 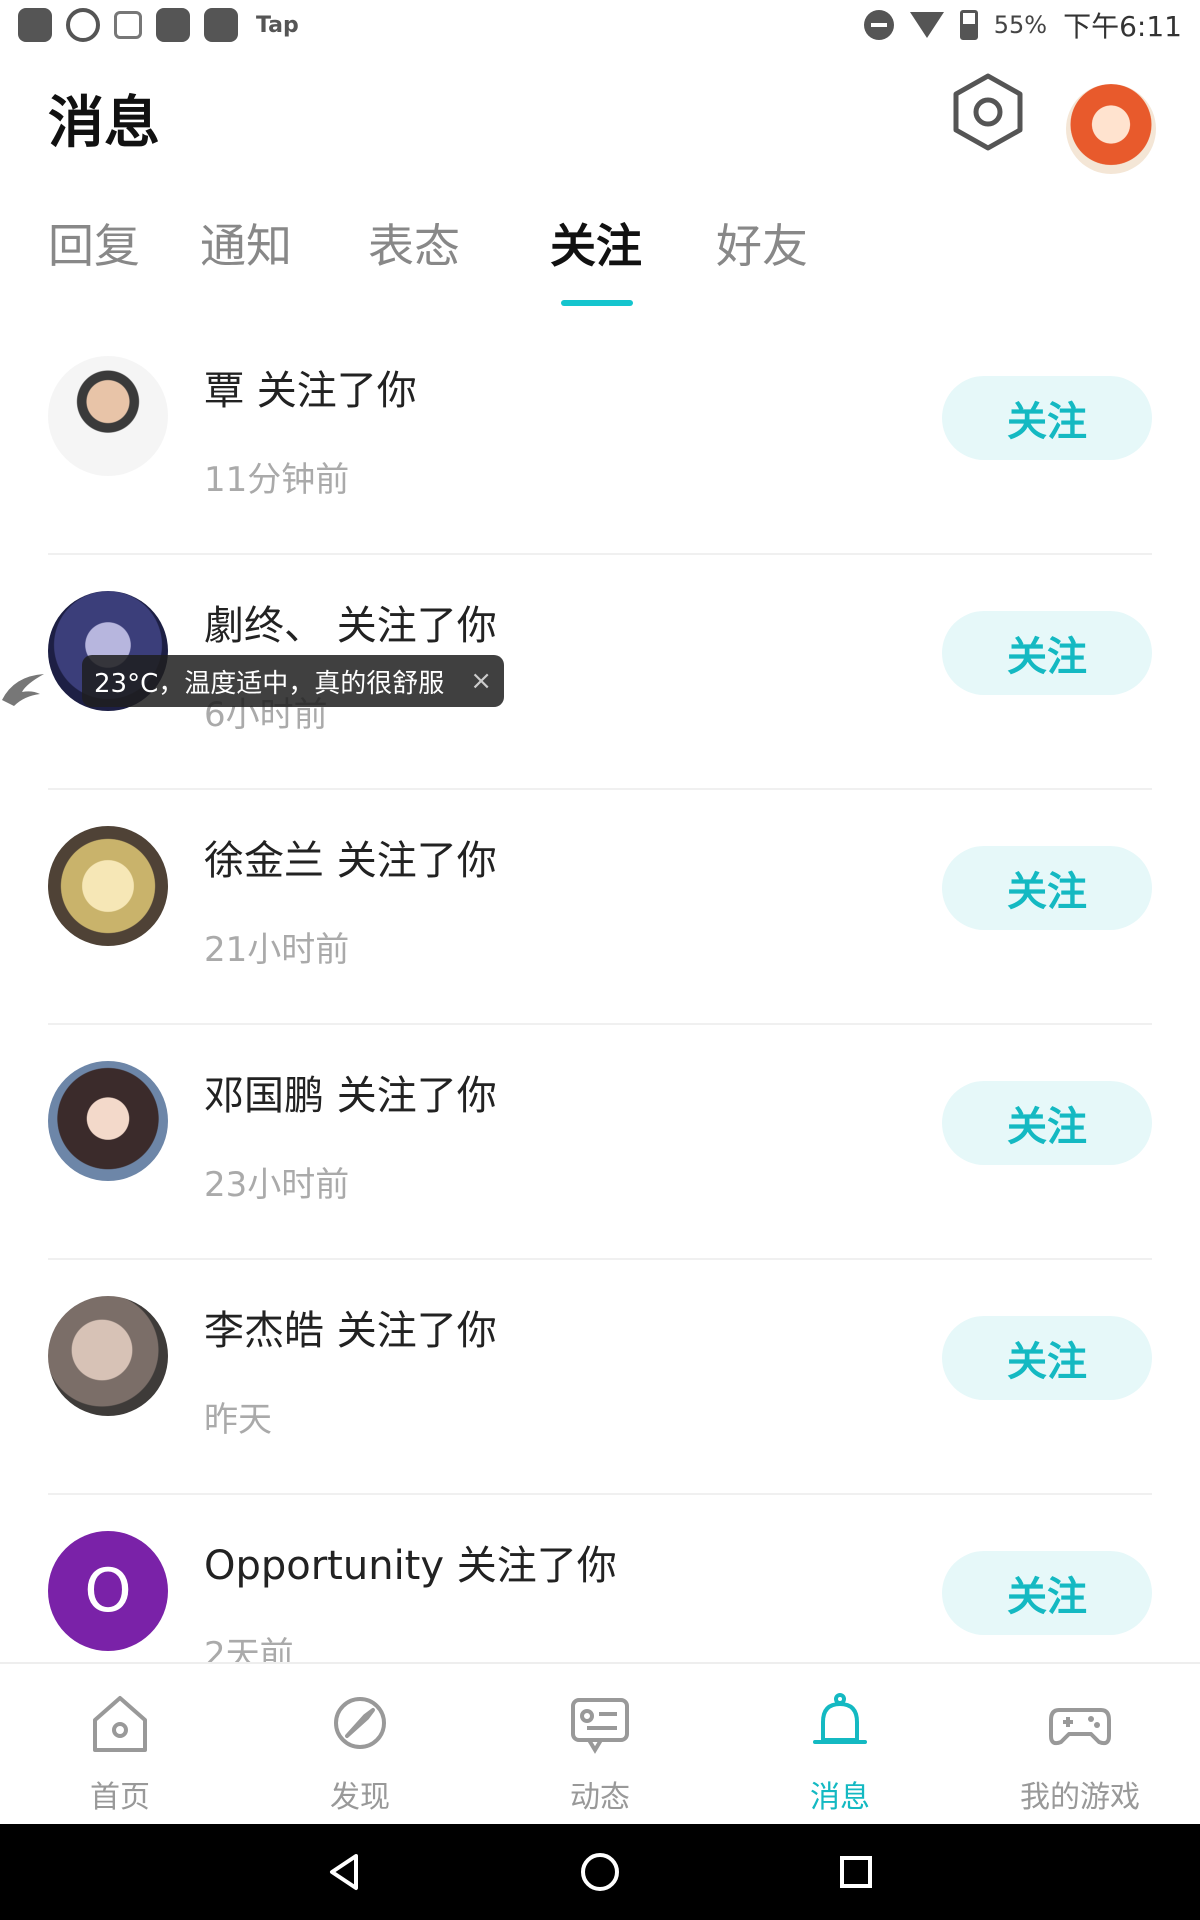 I want to click on recents-button, so click(x=856, y=1872).